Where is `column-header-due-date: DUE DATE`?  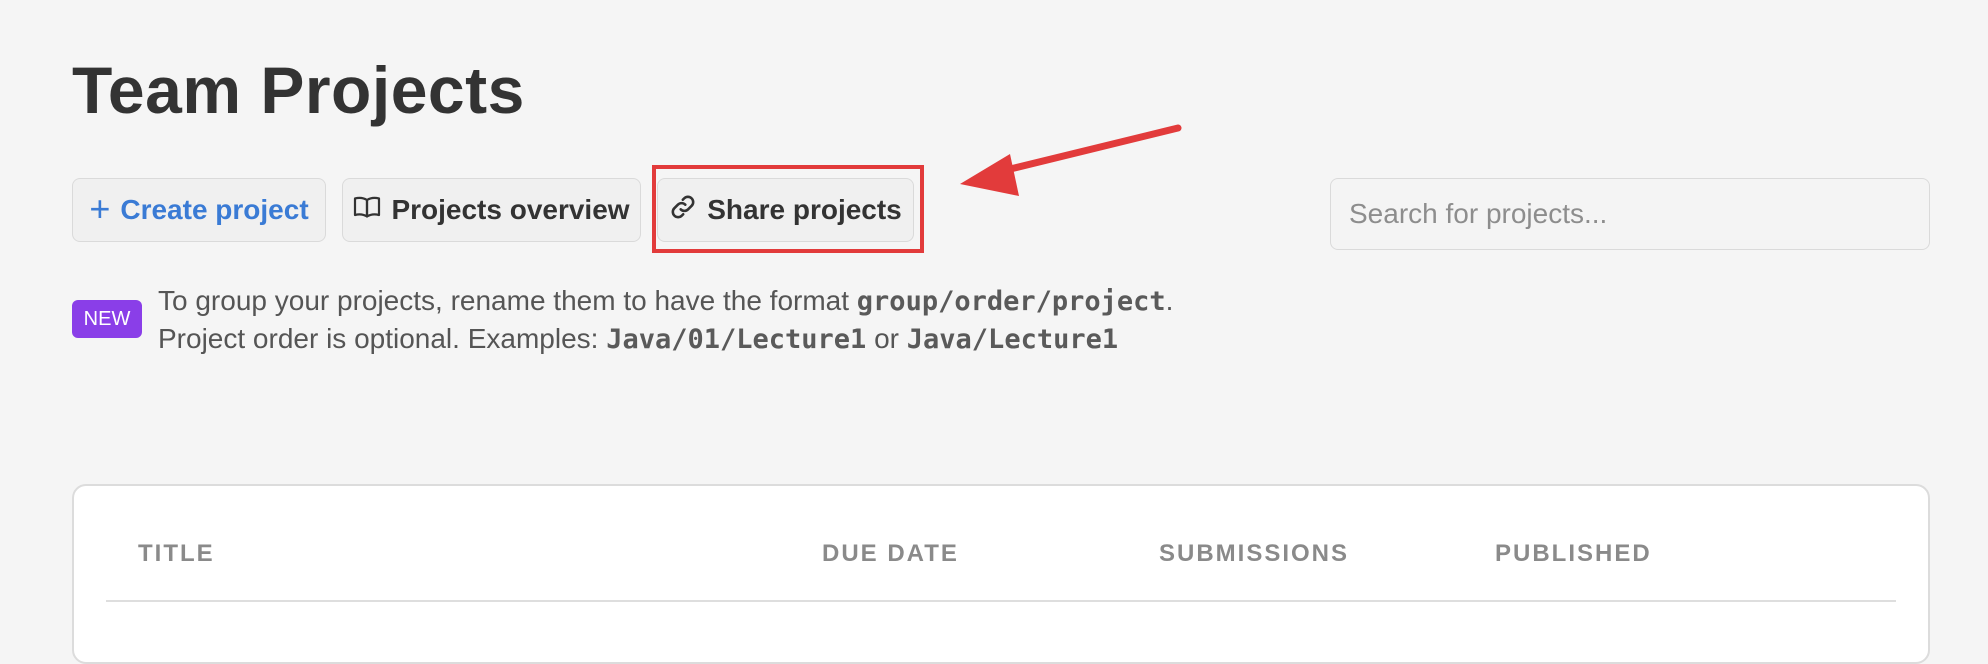
column-header-due-date: DUE DATE is located at coordinates (890, 554).